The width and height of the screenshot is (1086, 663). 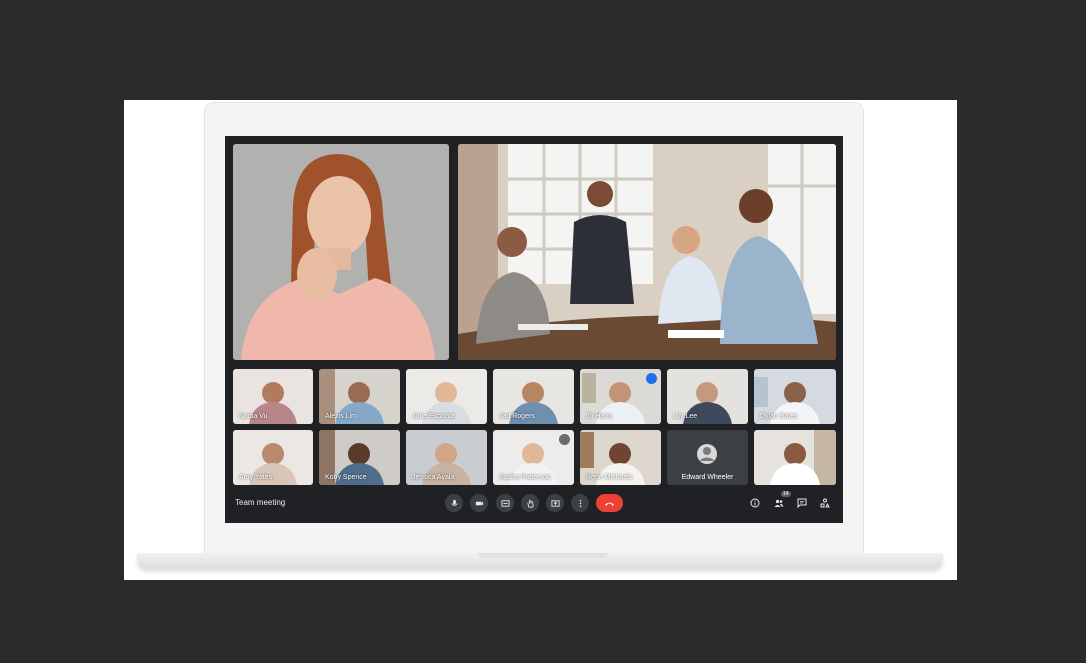 I want to click on meeting-details-button, so click(x=754, y=502).